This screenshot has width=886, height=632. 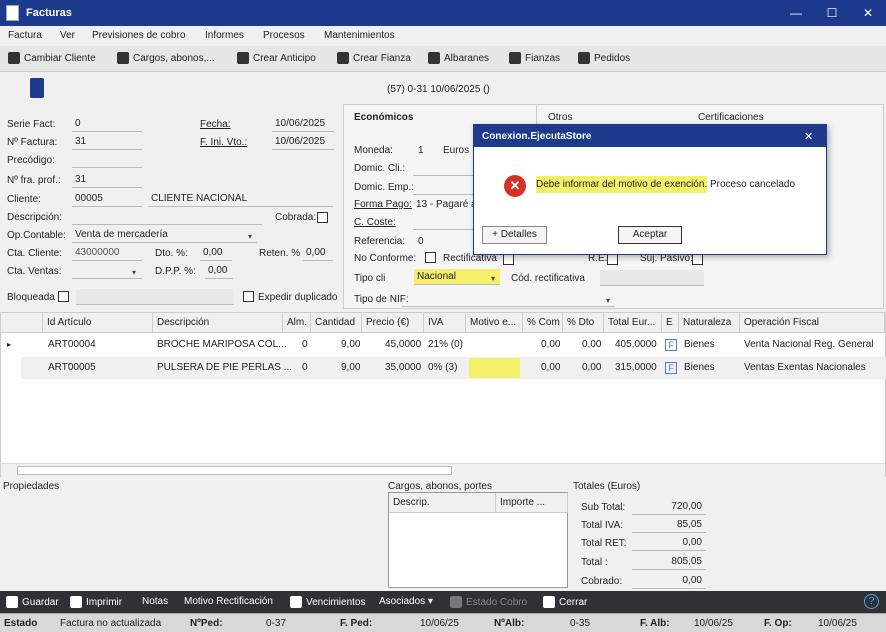 What do you see at coordinates (72, 368) in the screenshot?
I see `cell: ART00005` at bounding box center [72, 368].